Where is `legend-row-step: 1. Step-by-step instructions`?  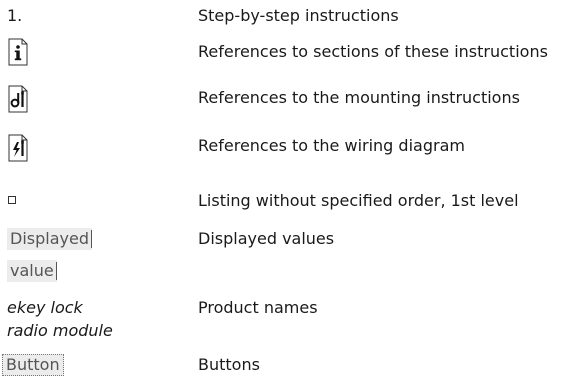
legend-row-step: 1. Step-by-step instructions is located at coordinates (289, 17).